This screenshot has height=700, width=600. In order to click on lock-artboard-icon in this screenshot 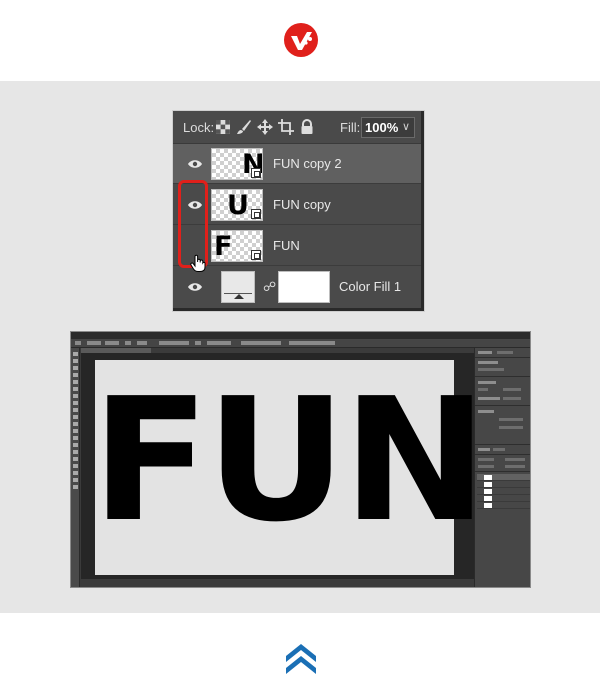, I will do `click(286, 127)`.